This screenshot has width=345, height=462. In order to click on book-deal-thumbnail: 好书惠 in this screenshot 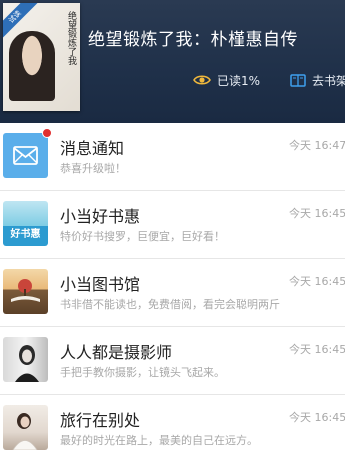, I will do `click(25, 223)`.